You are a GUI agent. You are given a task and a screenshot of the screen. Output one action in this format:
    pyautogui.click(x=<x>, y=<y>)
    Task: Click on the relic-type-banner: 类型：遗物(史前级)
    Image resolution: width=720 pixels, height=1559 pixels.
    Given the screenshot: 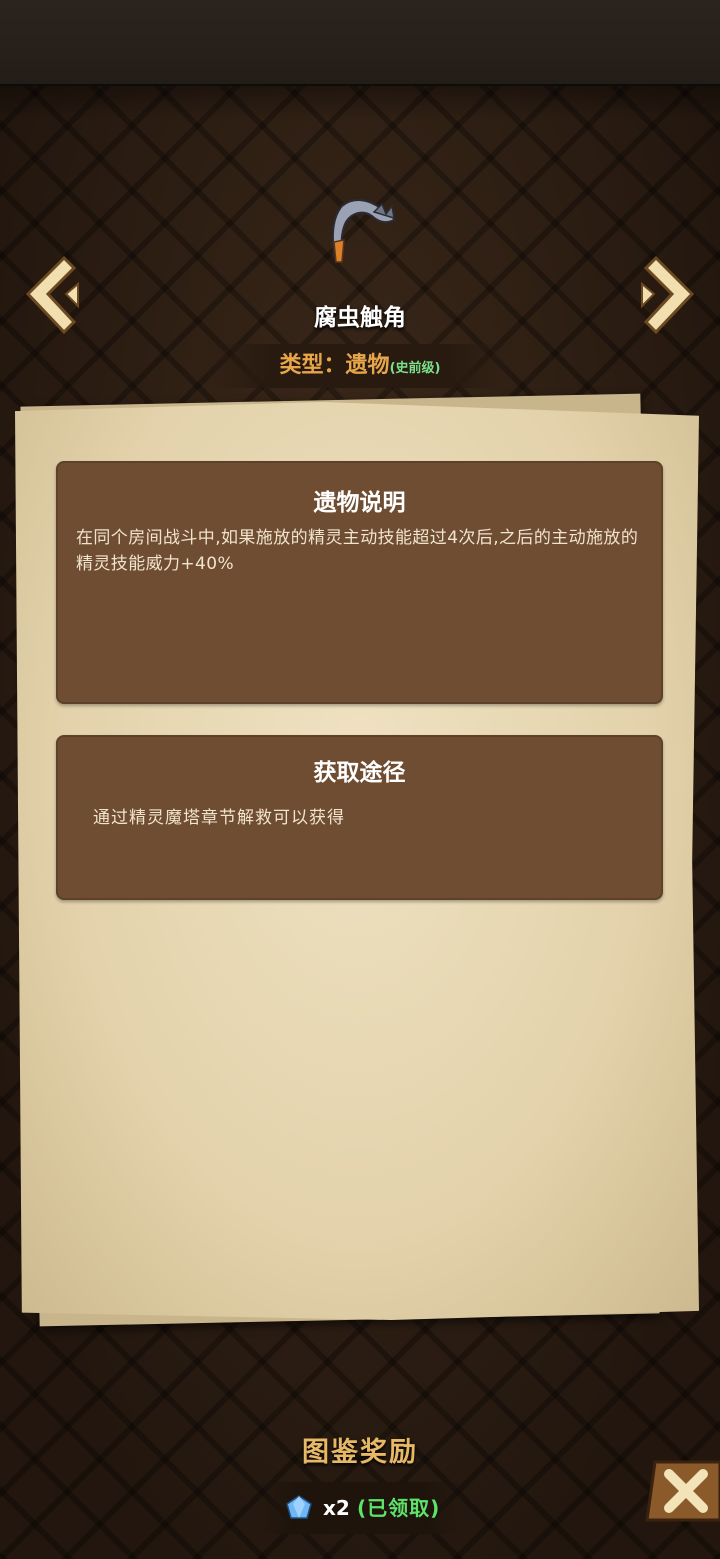 What is the action you would take?
    pyautogui.click(x=360, y=366)
    